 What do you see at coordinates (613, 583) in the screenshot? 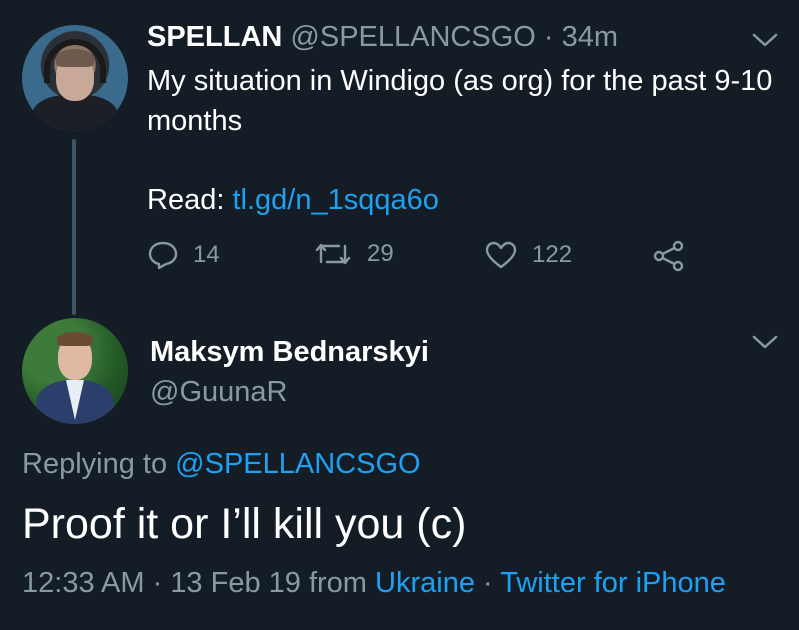
I see `client-link: Twitter for iPhone` at bounding box center [613, 583].